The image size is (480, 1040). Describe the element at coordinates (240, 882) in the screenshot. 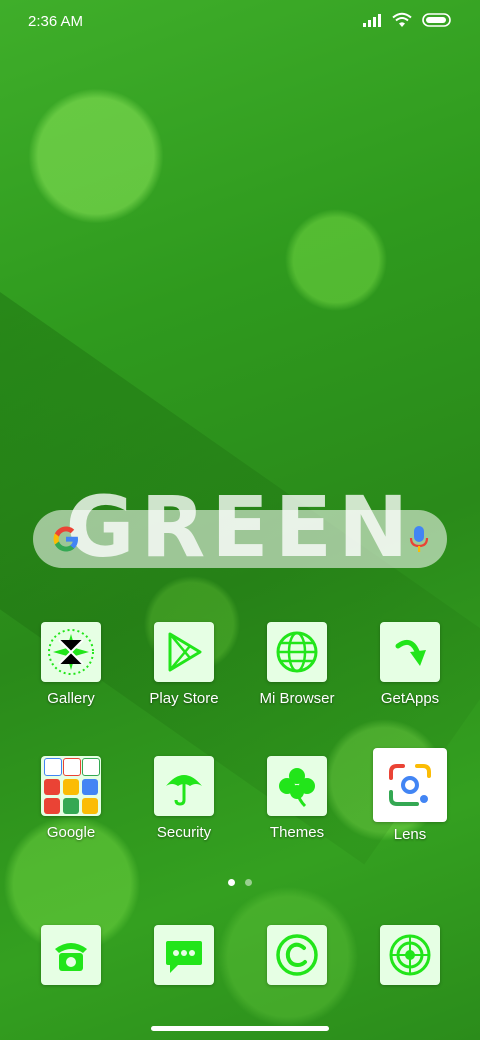

I see `page-indicator` at that location.